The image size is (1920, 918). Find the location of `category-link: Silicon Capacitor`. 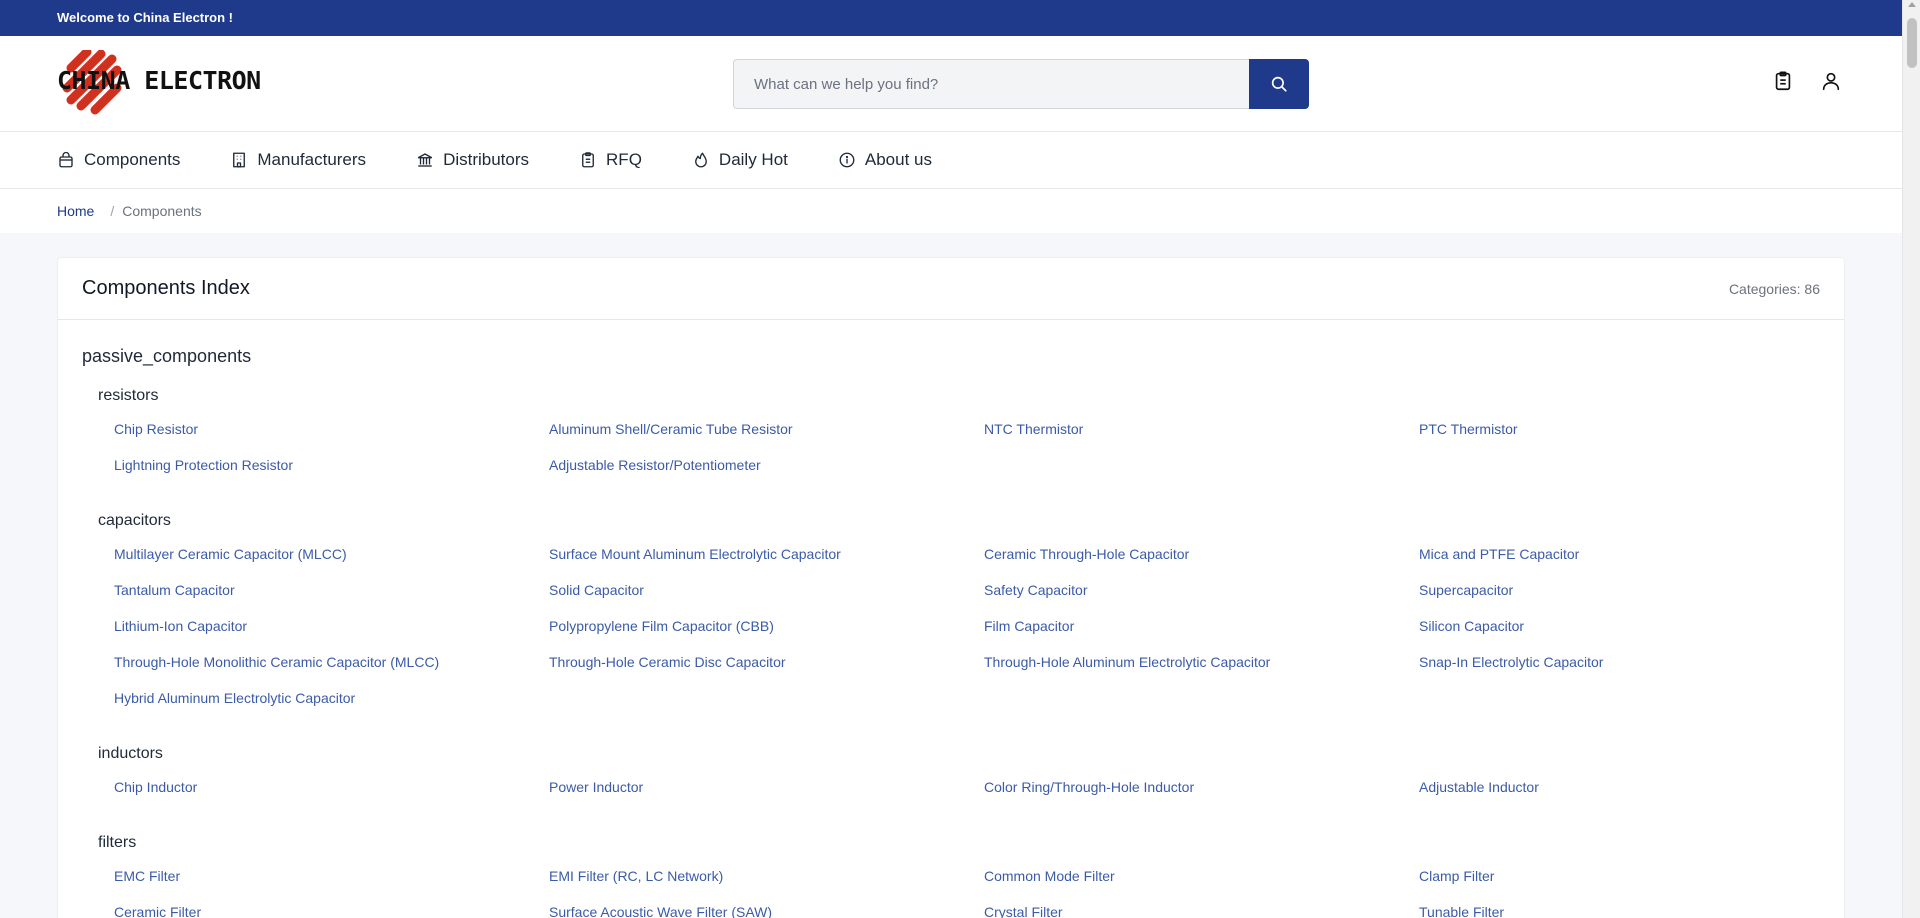

category-link: Silicon Capacitor is located at coordinates (1636, 635).